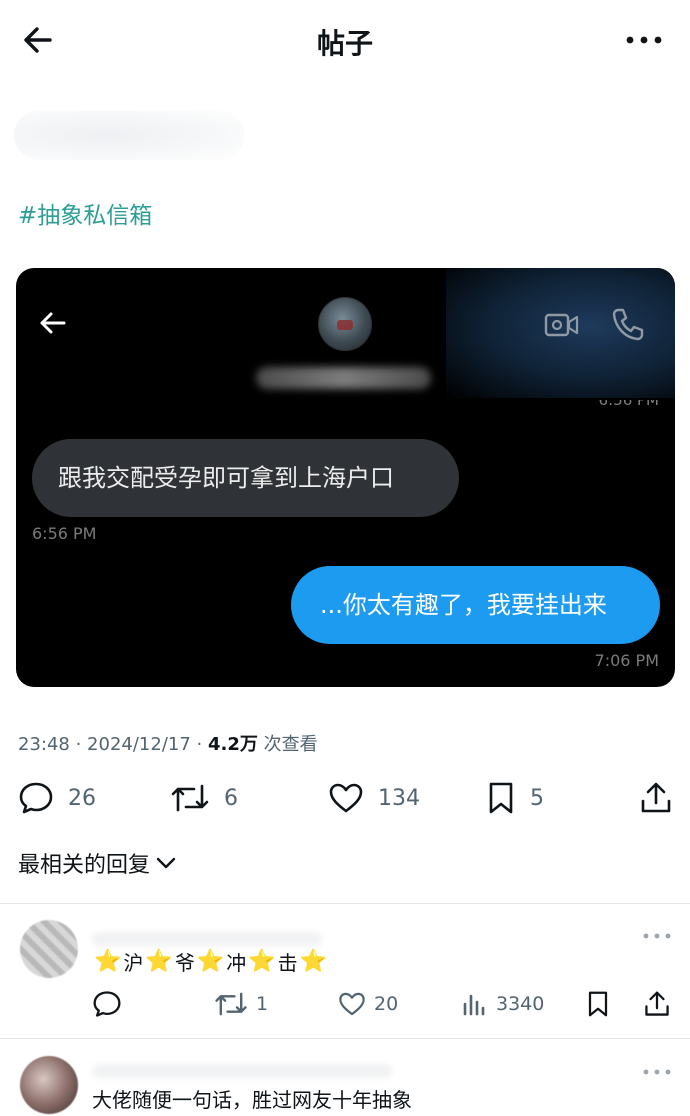  What do you see at coordinates (53, 323) in the screenshot?
I see `chat-back-icon` at bounding box center [53, 323].